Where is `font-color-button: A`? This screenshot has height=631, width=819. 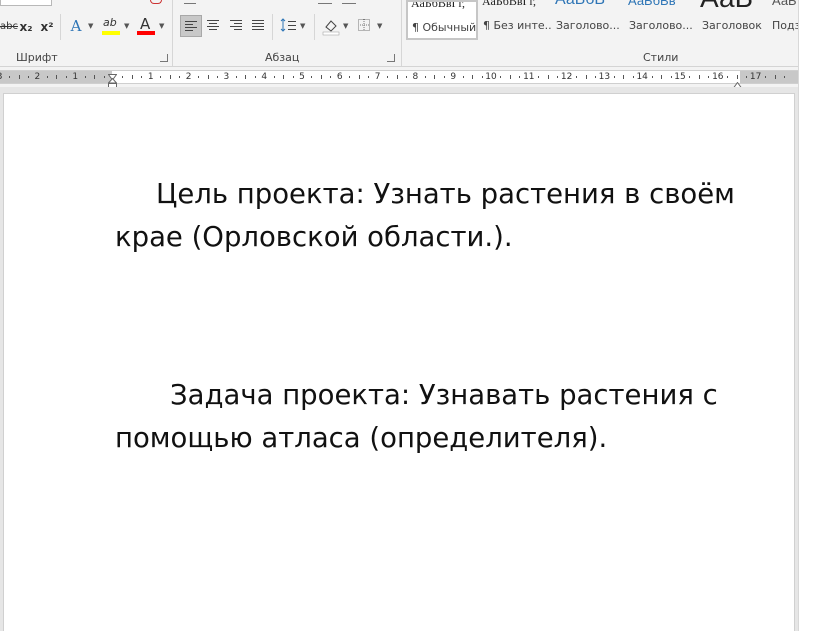 font-color-button: A is located at coordinates (146, 26).